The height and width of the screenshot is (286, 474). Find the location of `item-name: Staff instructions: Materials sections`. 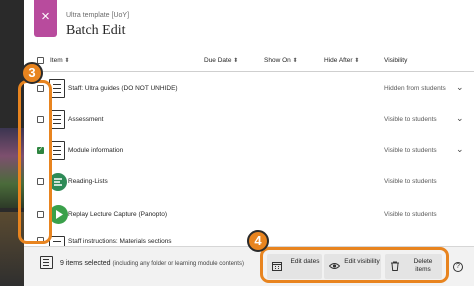

item-name: Staff instructions: Materials sections is located at coordinates (120, 241).